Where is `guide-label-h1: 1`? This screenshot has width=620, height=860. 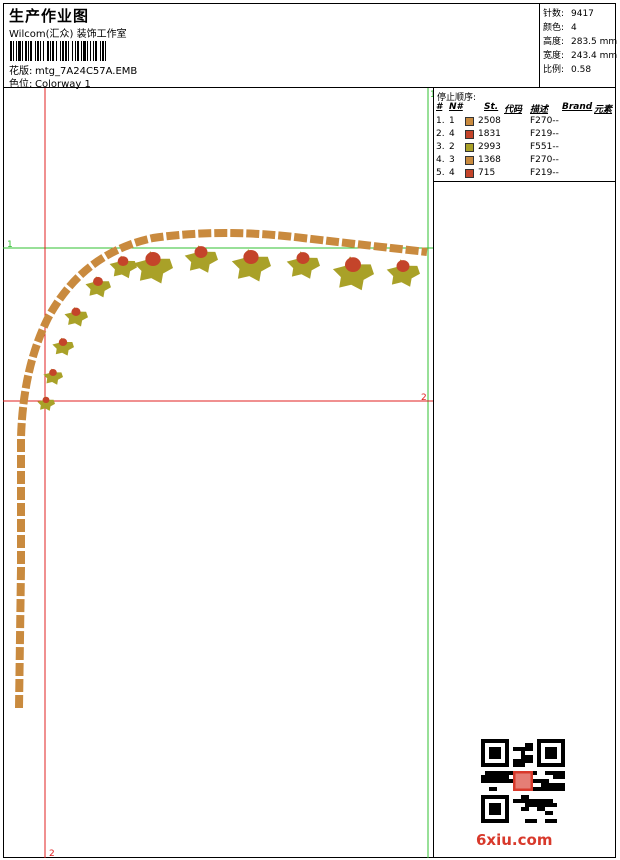
guide-label-h1: 1 is located at coordinates (10, 245).